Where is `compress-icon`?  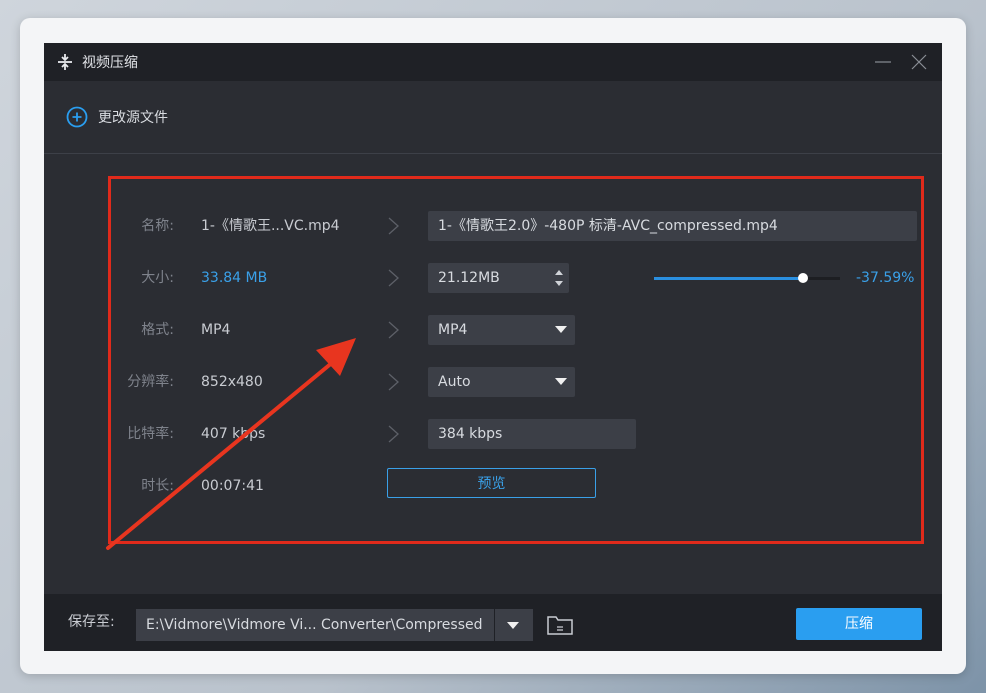 compress-icon is located at coordinates (65, 62).